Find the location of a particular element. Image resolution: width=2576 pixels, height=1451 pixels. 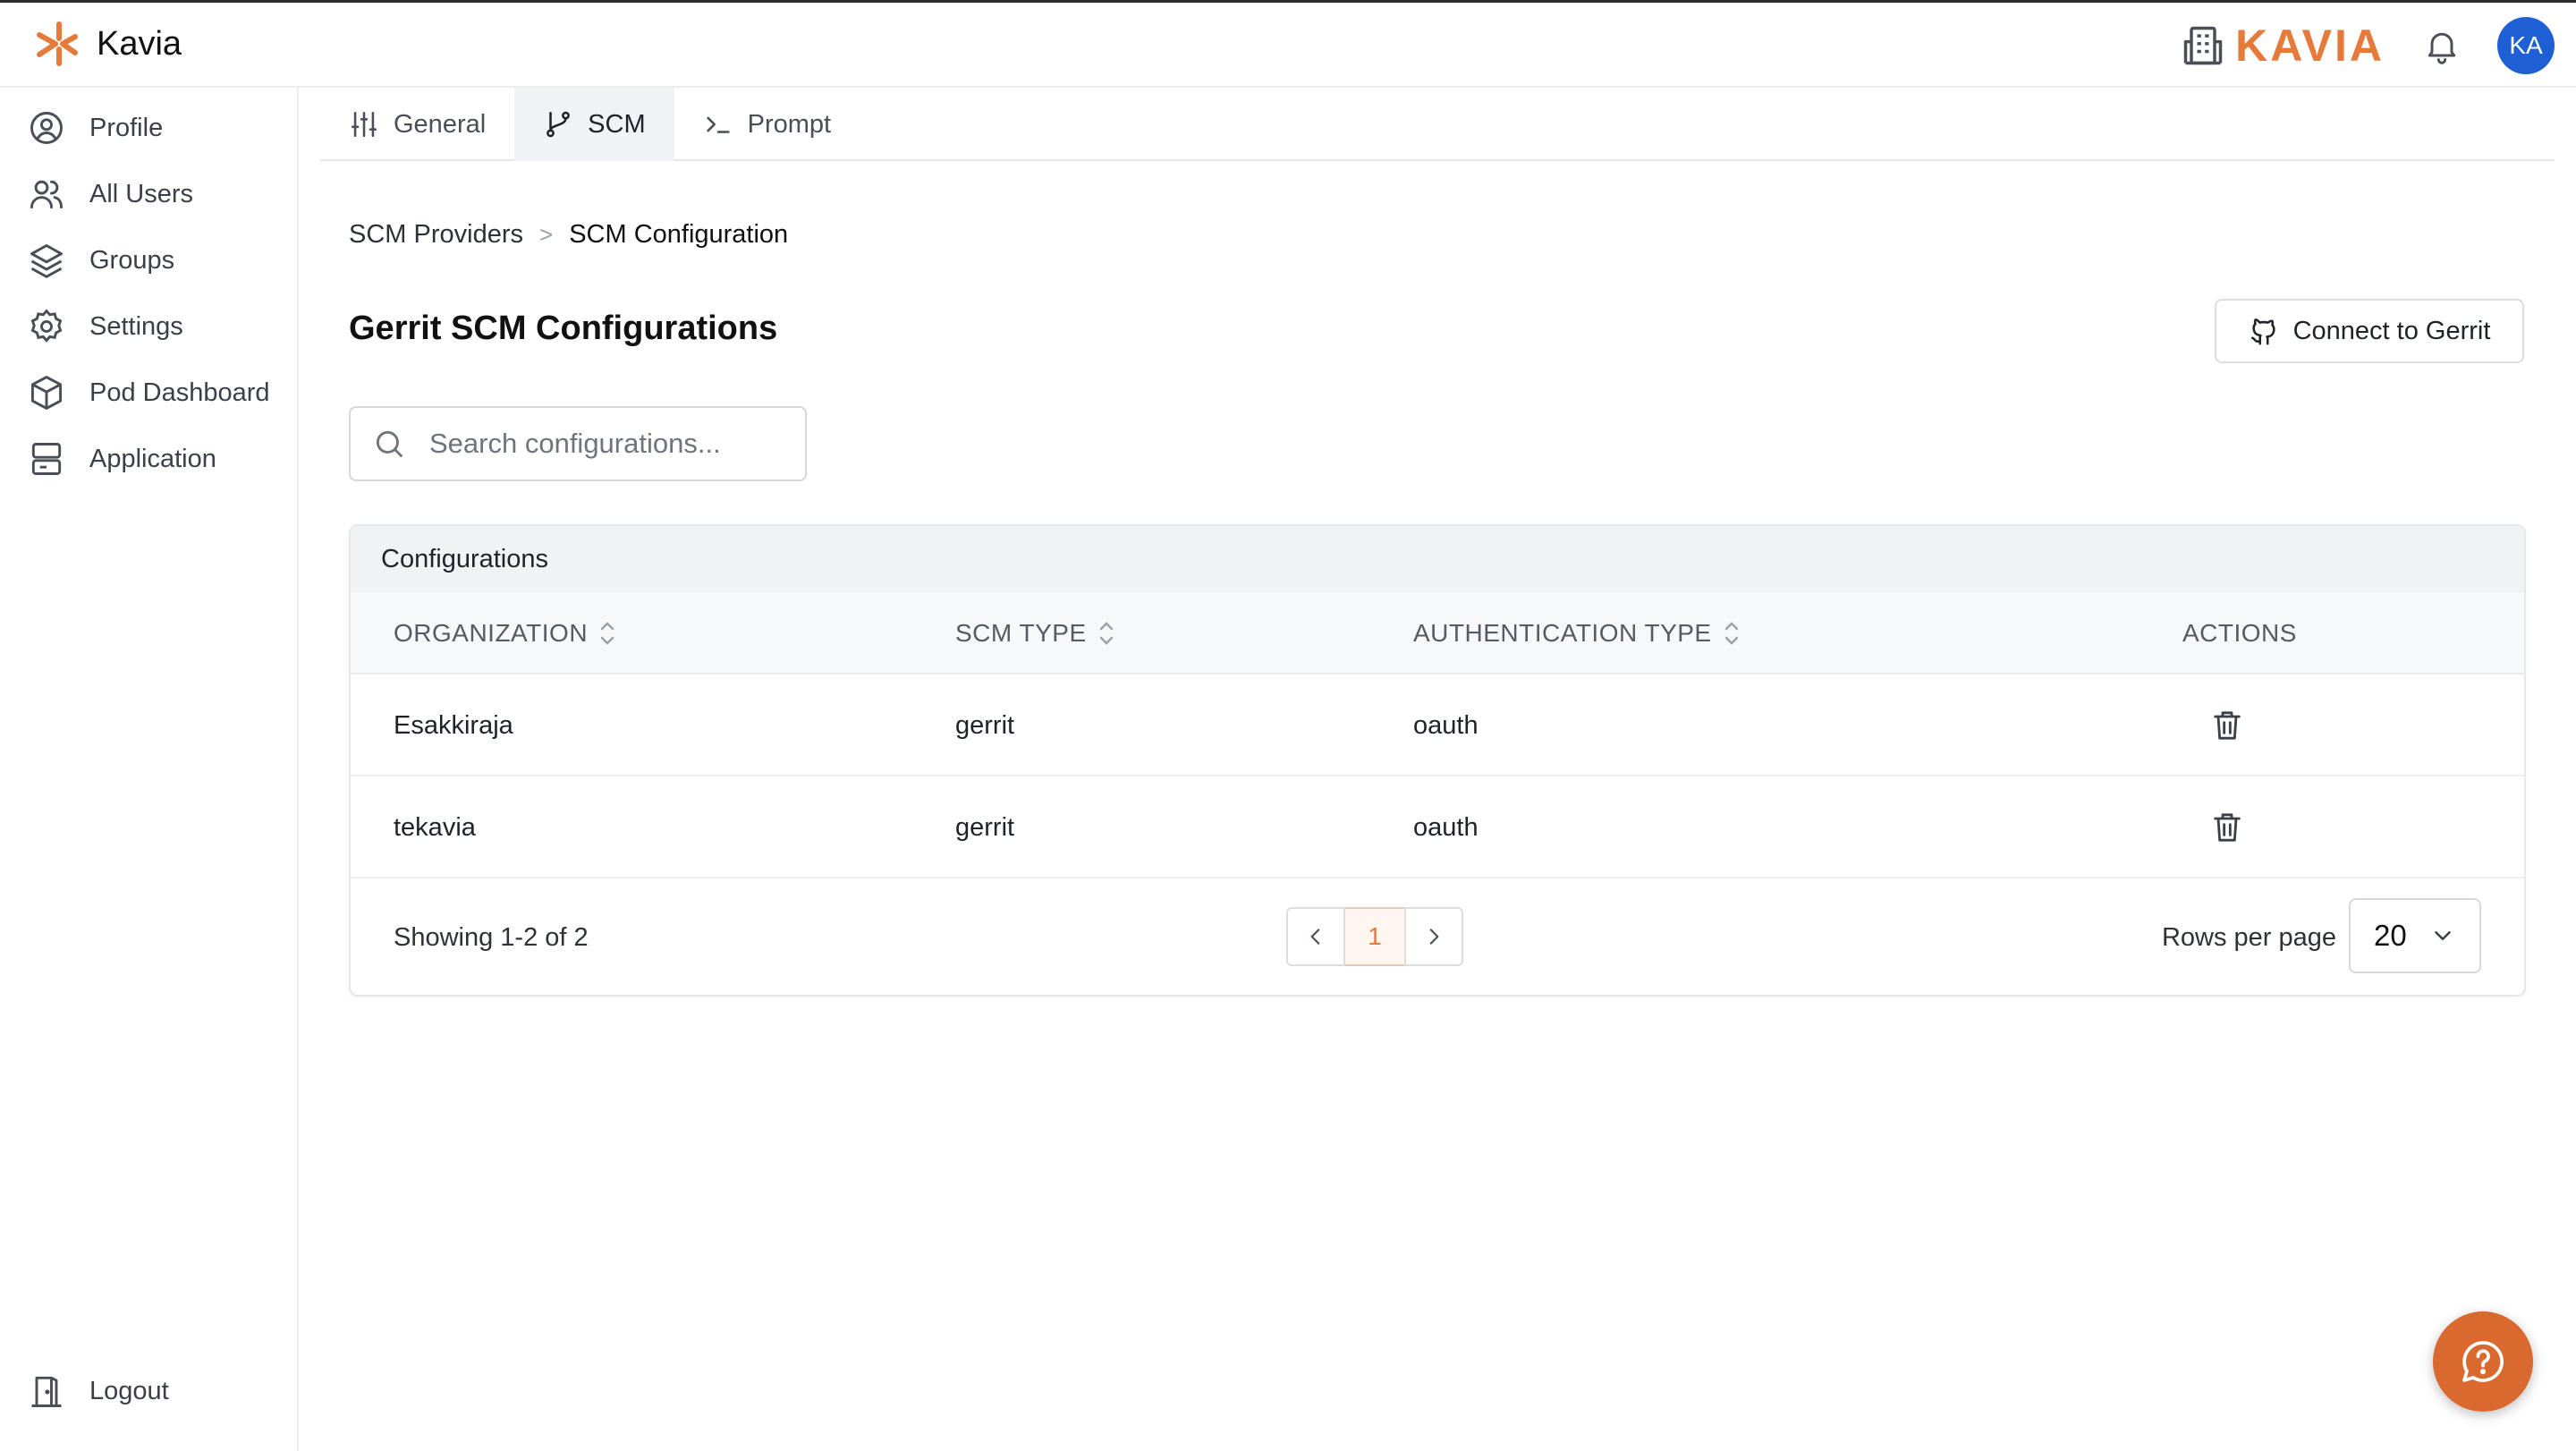

column-actions: ACTIONS is located at coordinates (2239, 634).